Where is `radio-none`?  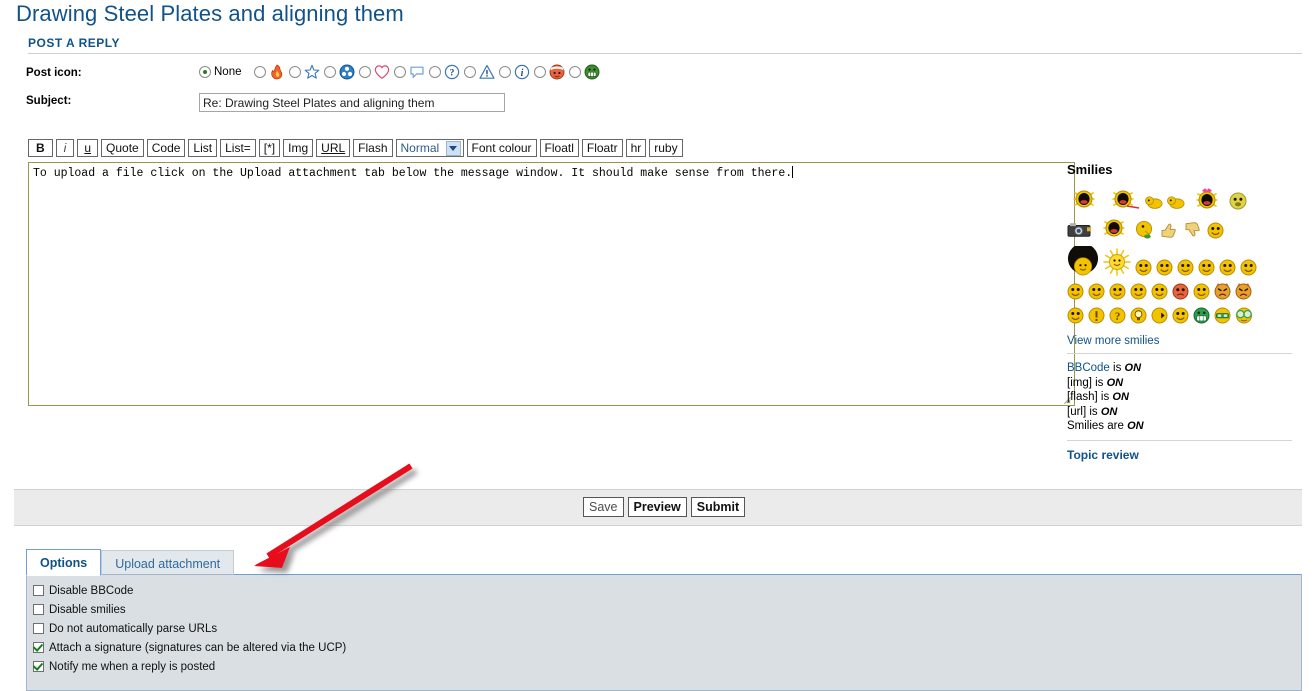 radio-none is located at coordinates (205, 72).